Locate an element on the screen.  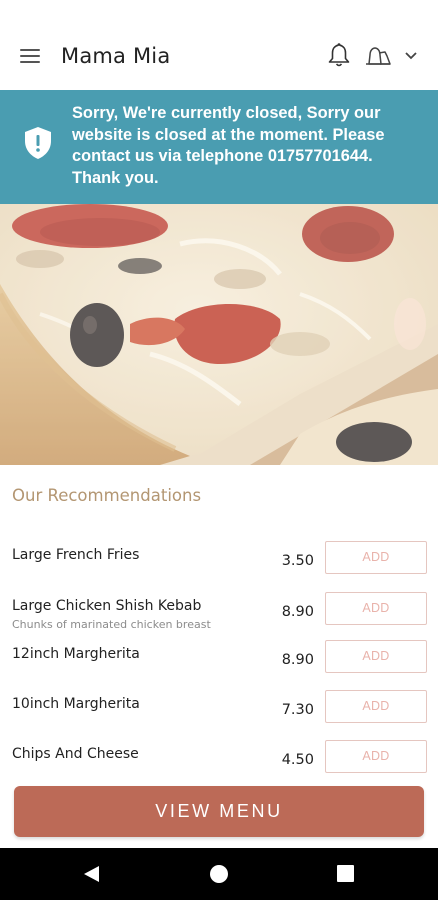
back-triangle-icon is located at coordinates (91, 874).